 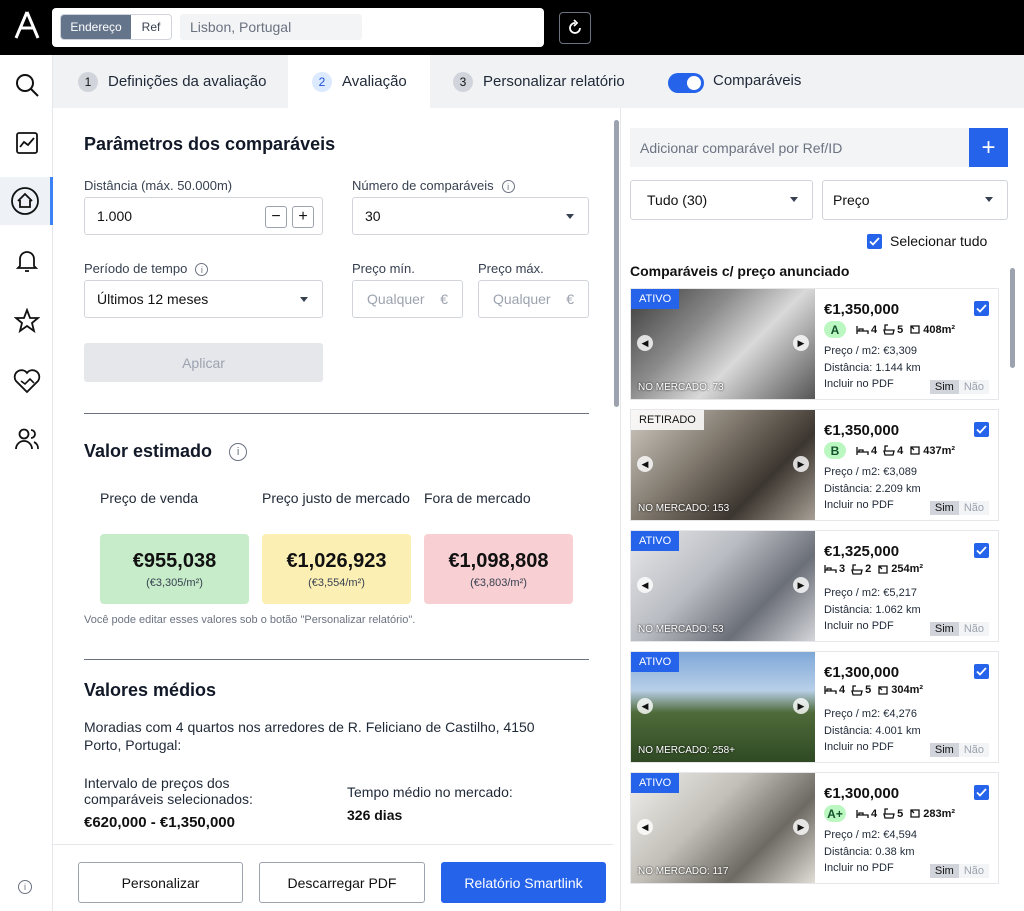 What do you see at coordinates (533, 299) in the screenshot?
I see `price-max-input: Qualquer €` at bounding box center [533, 299].